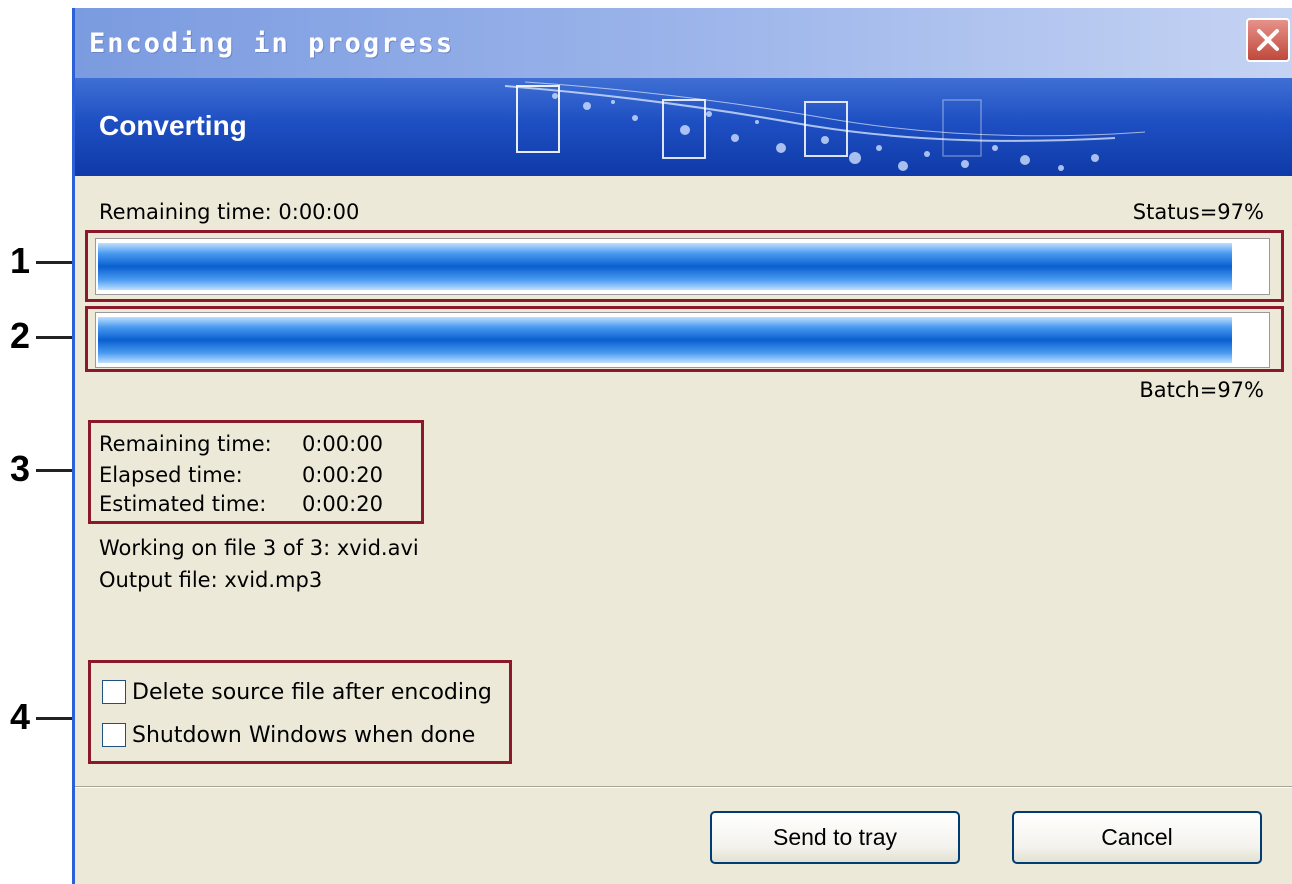 This screenshot has width=1292, height=884. Describe the element at coordinates (665, 266) in the screenshot. I see `status-progress-fill` at that location.